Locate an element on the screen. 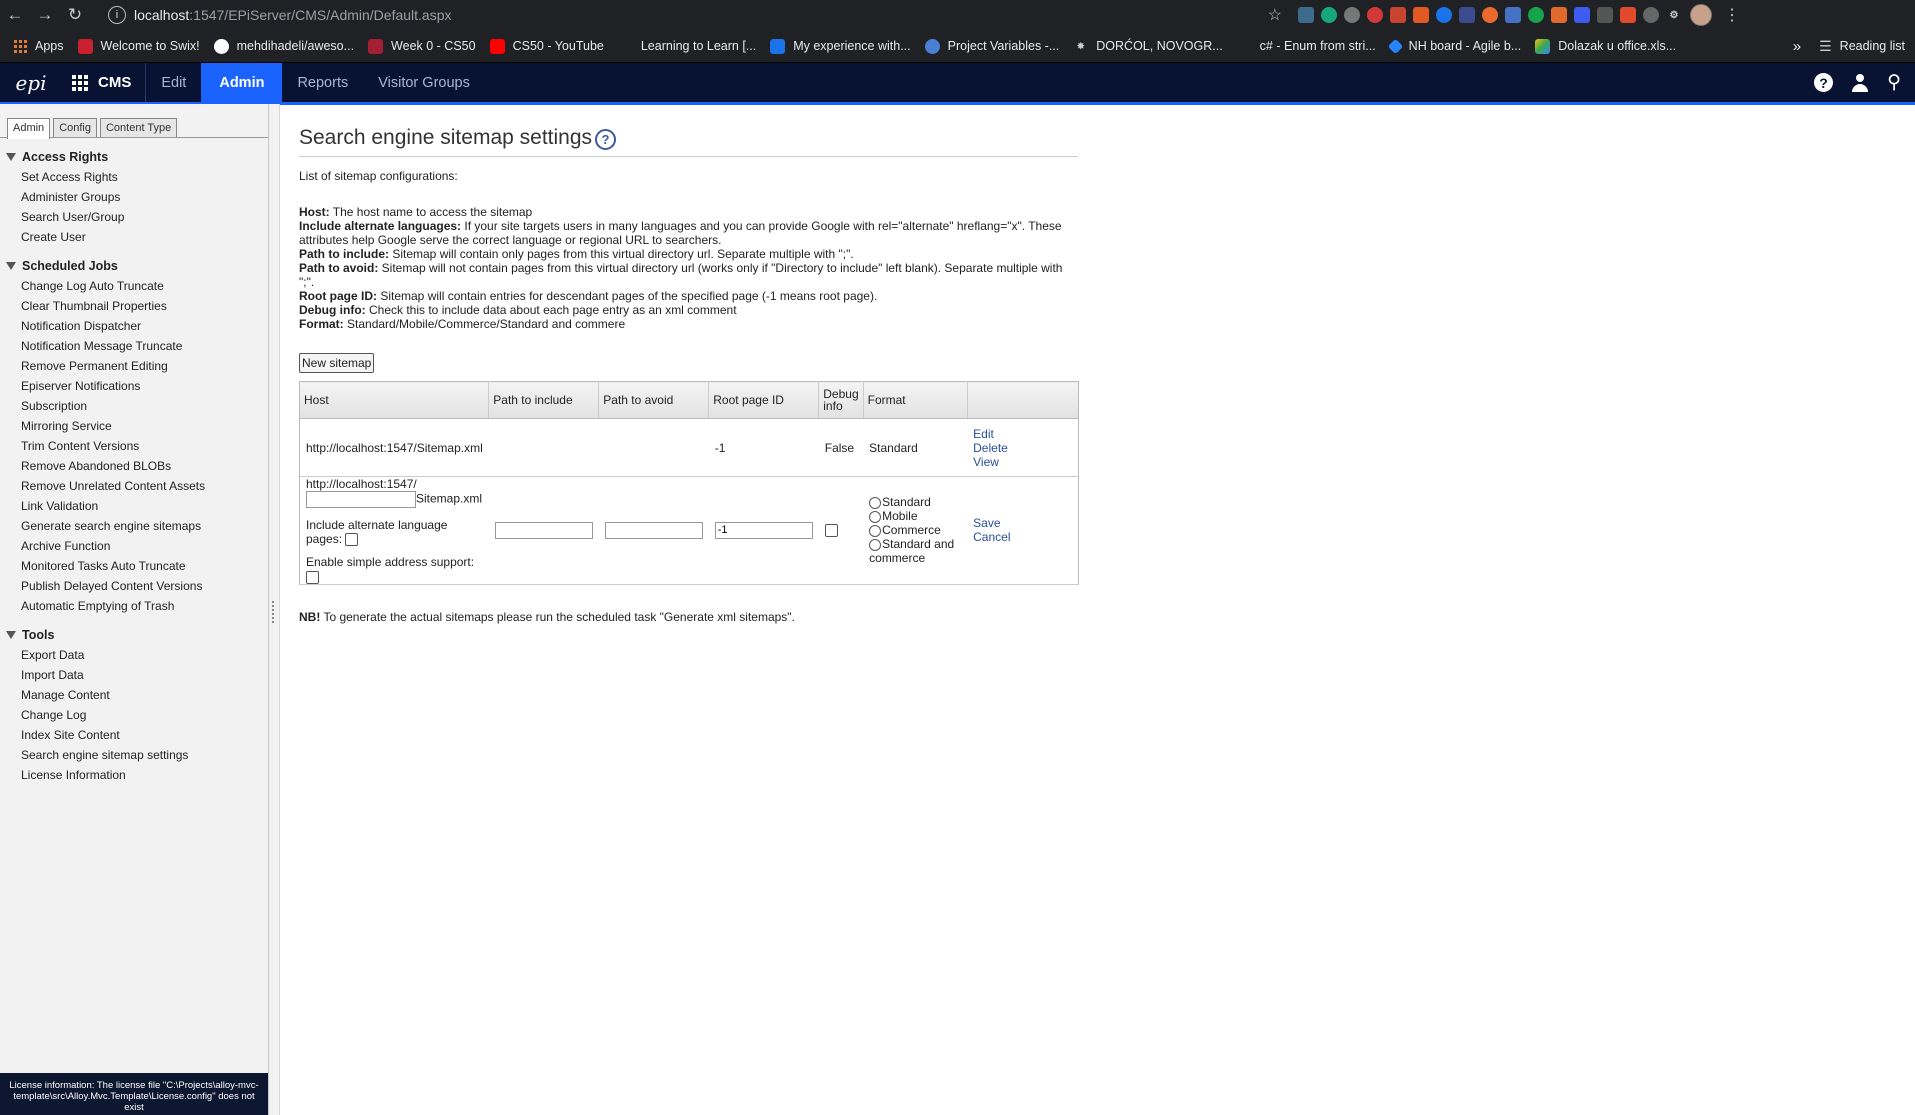  sidebar-item: Manage Content is located at coordinates (134, 695).